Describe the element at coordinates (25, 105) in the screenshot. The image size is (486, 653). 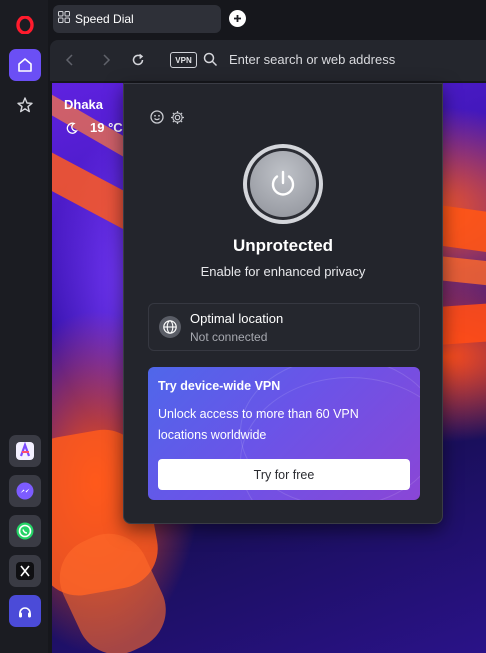
I see `star-icon` at that location.